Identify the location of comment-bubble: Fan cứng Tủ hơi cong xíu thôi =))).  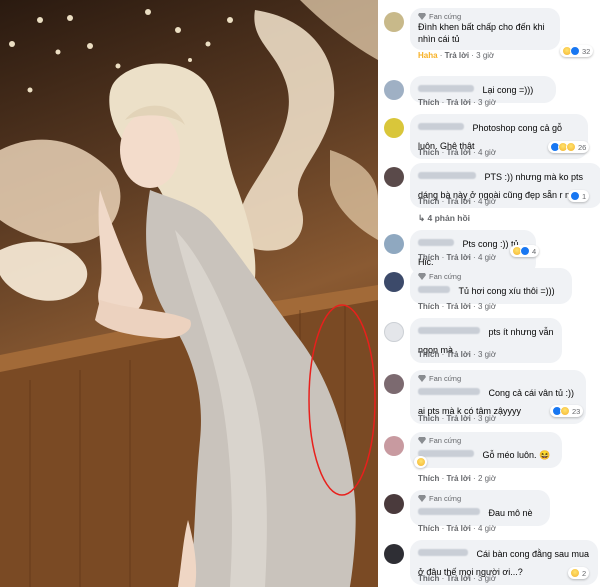
(491, 286).